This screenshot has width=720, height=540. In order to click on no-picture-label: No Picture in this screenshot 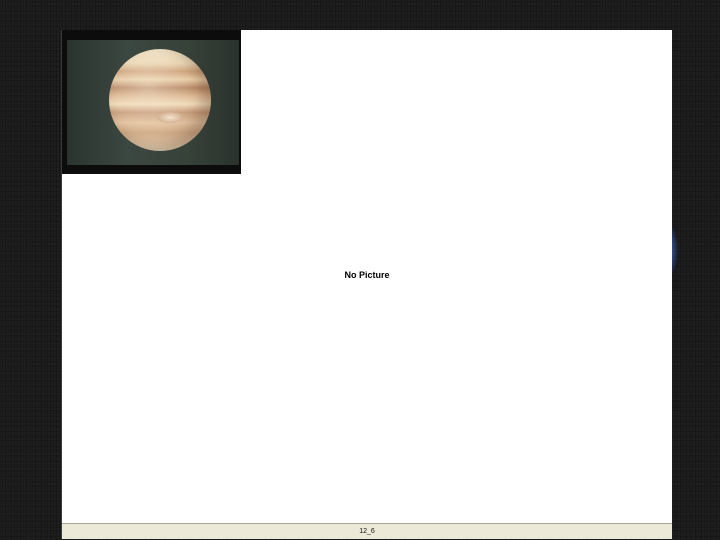, I will do `click(367, 275)`.